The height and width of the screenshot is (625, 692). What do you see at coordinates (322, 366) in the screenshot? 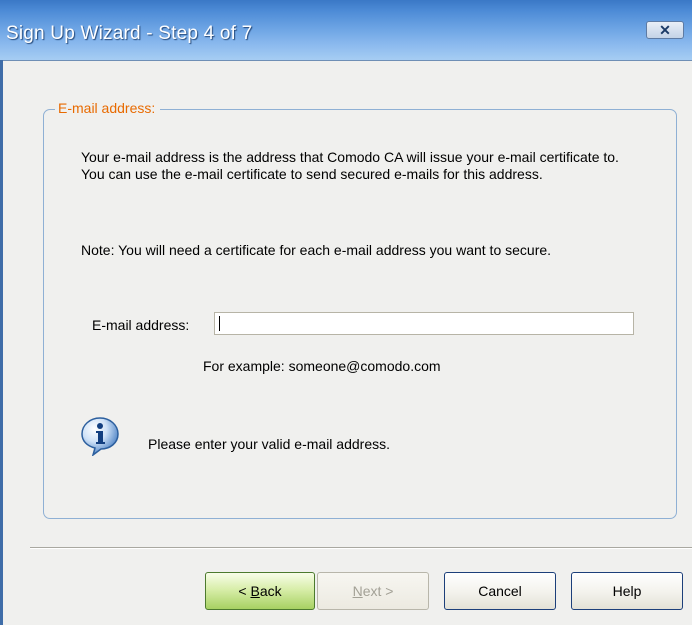
I see `email-example-text: For example: someone@comodo.com` at bounding box center [322, 366].